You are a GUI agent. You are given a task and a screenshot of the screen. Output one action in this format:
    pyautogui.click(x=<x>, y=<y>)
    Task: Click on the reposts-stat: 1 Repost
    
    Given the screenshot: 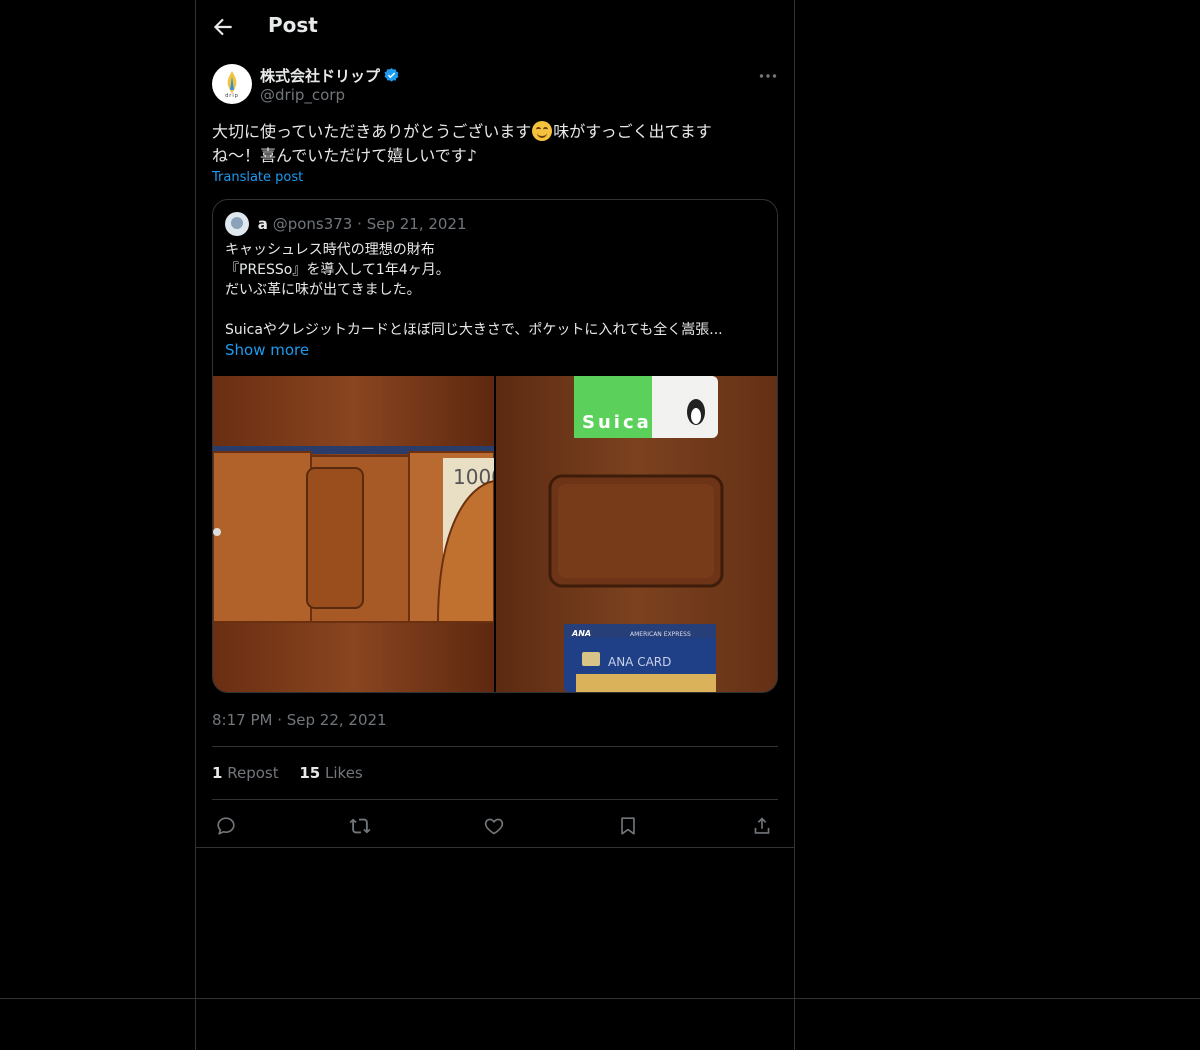 What is the action you would take?
    pyautogui.click(x=245, y=773)
    